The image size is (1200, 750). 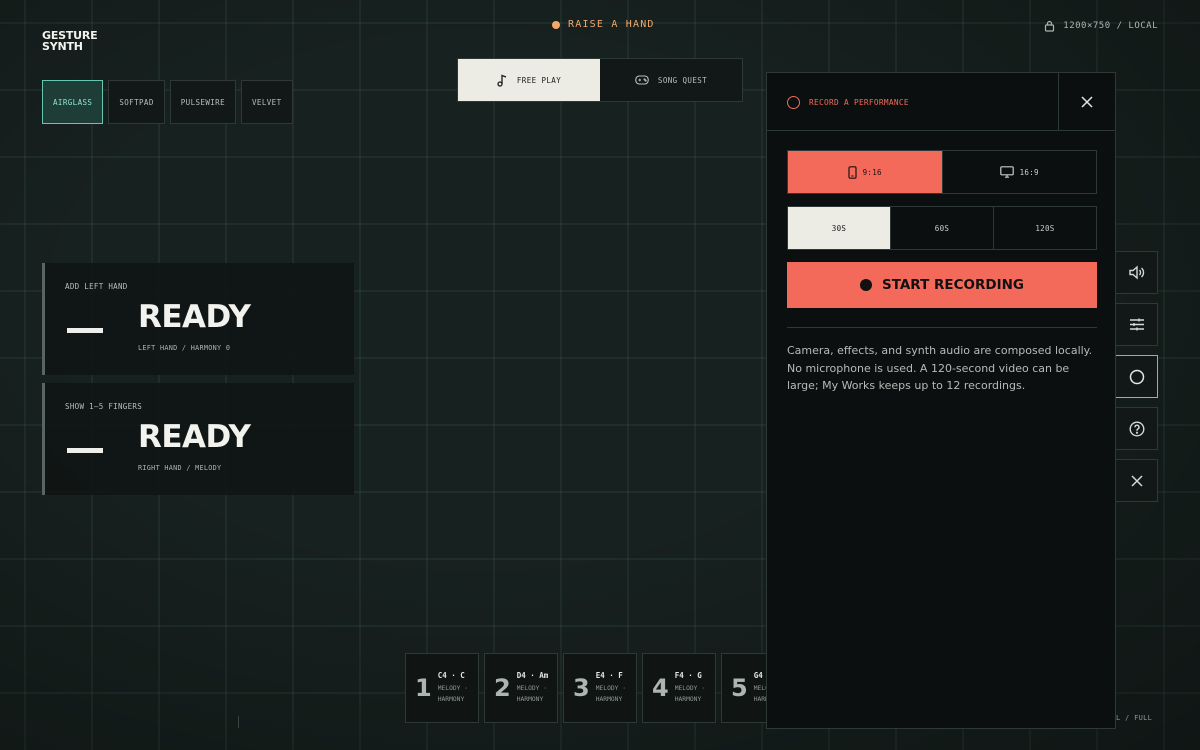 I want to click on mixer-settings-button, so click(x=1136, y=324).